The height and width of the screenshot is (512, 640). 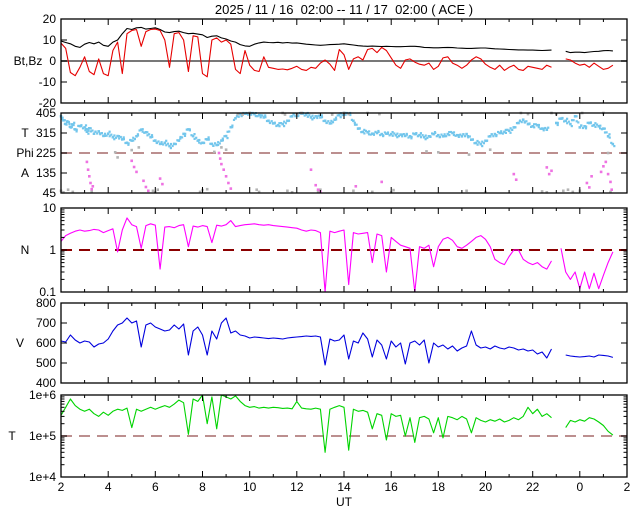 I want to click on panel-axis-label: A, so click(x=25, y=173).